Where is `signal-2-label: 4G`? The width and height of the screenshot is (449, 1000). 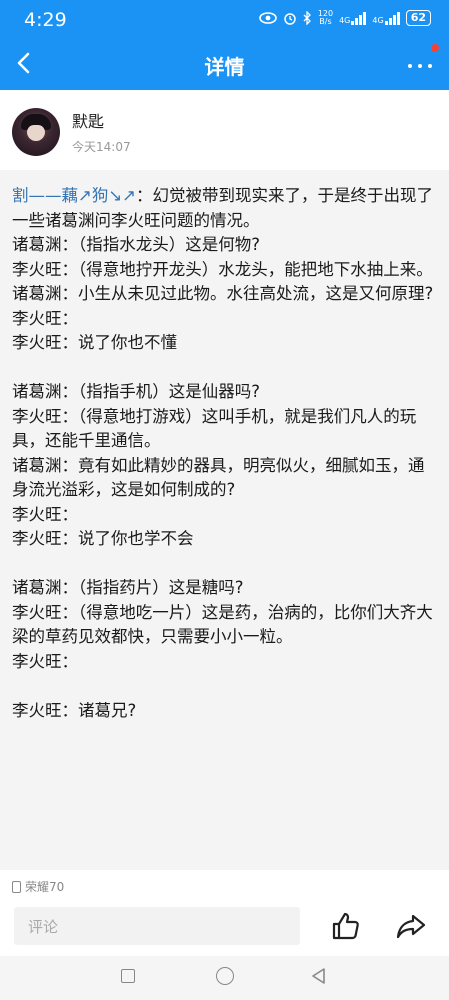 signal-2-label: 4G is located at coordinates (378, 20).